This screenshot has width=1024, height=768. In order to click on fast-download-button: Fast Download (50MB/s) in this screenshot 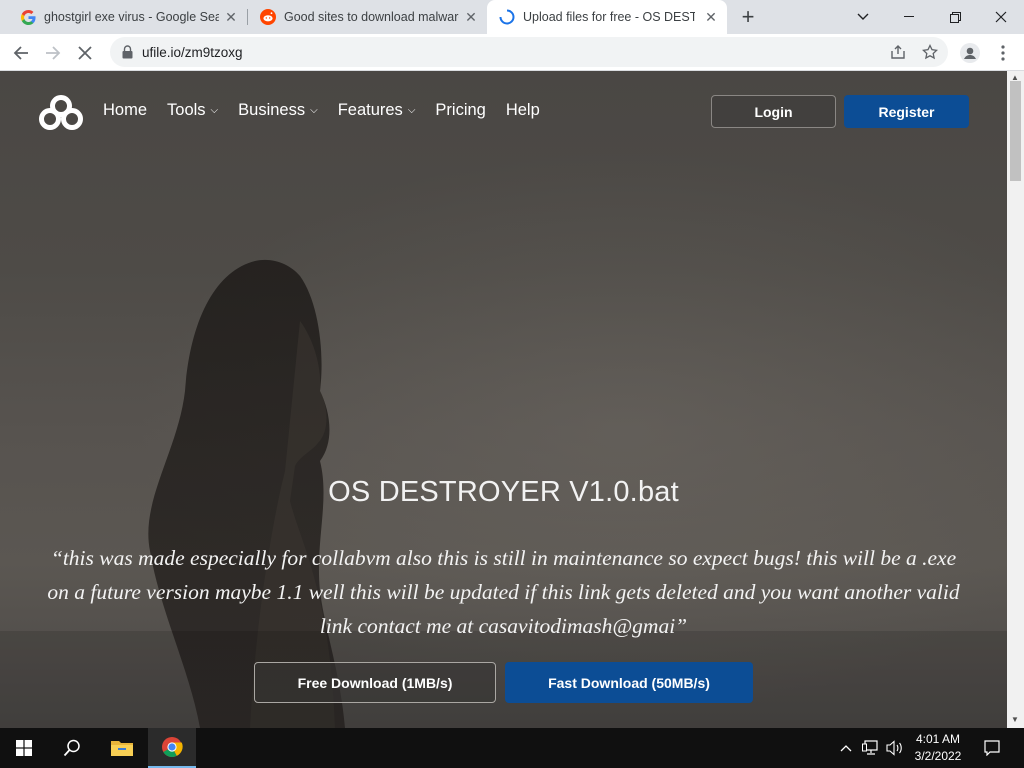, I will do `click(629, 682)`.